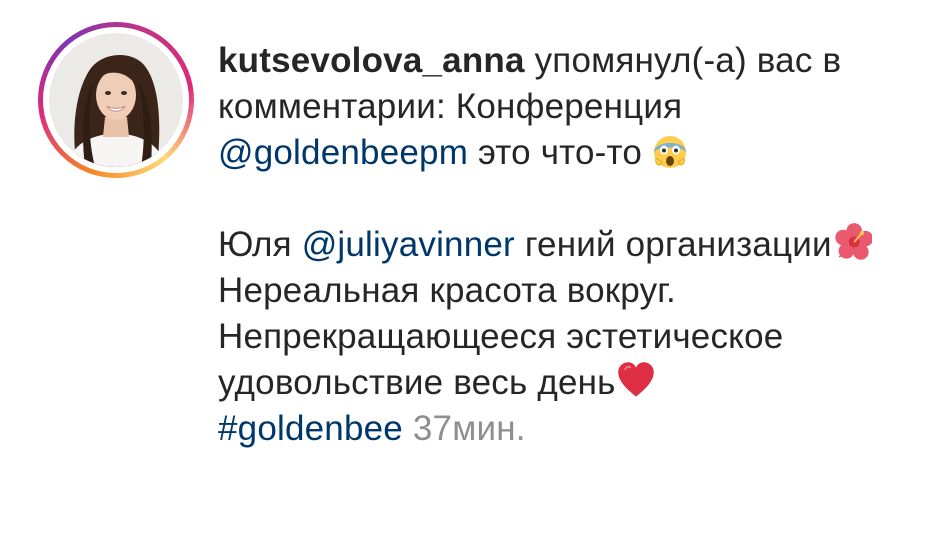 The image size is (933, 542). Describe the element at coordinates (310, 428) in the screenshot. I see `hashtag-link: #goldenbee` at that location.